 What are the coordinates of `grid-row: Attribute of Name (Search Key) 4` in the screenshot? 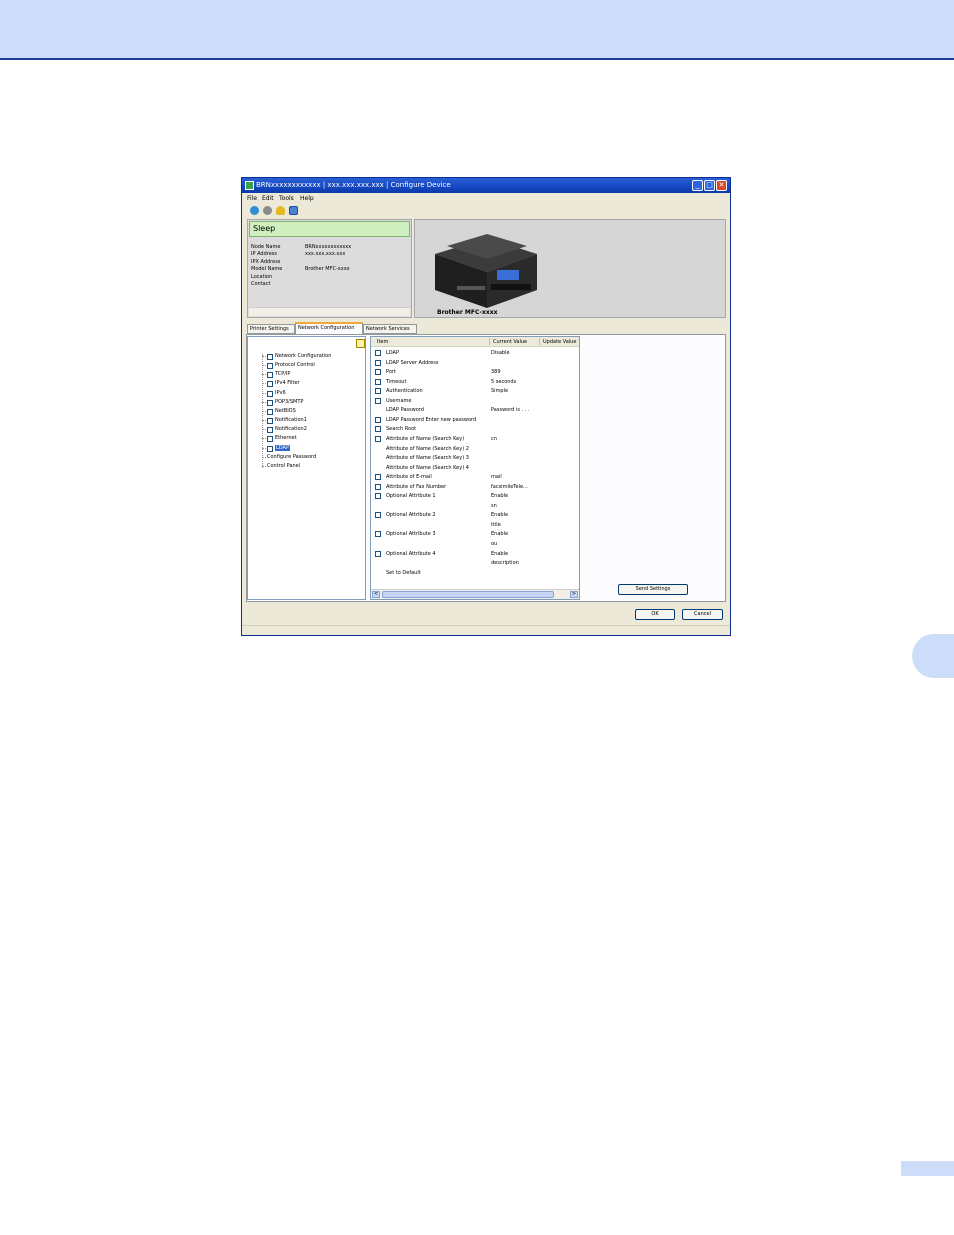 It's located at (475, 468).